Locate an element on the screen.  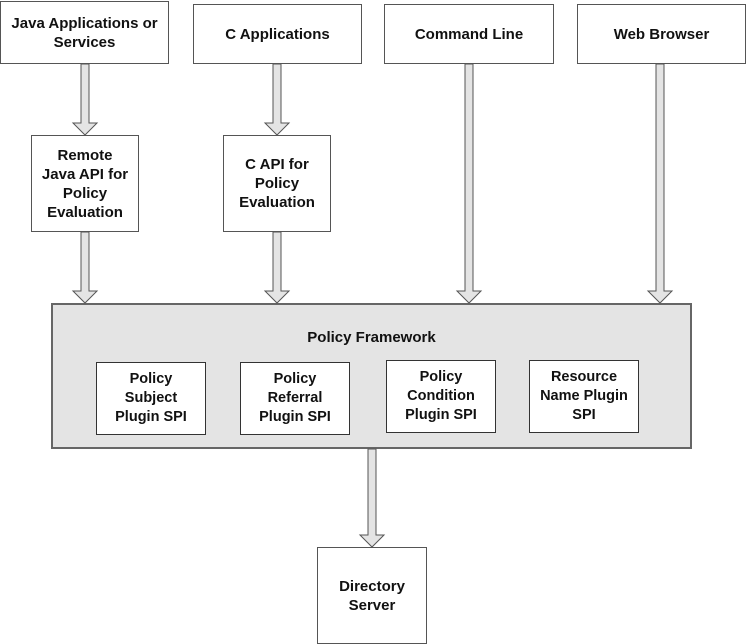
arrow-c-apps-to-c-api is located at coordinates (277, 99).